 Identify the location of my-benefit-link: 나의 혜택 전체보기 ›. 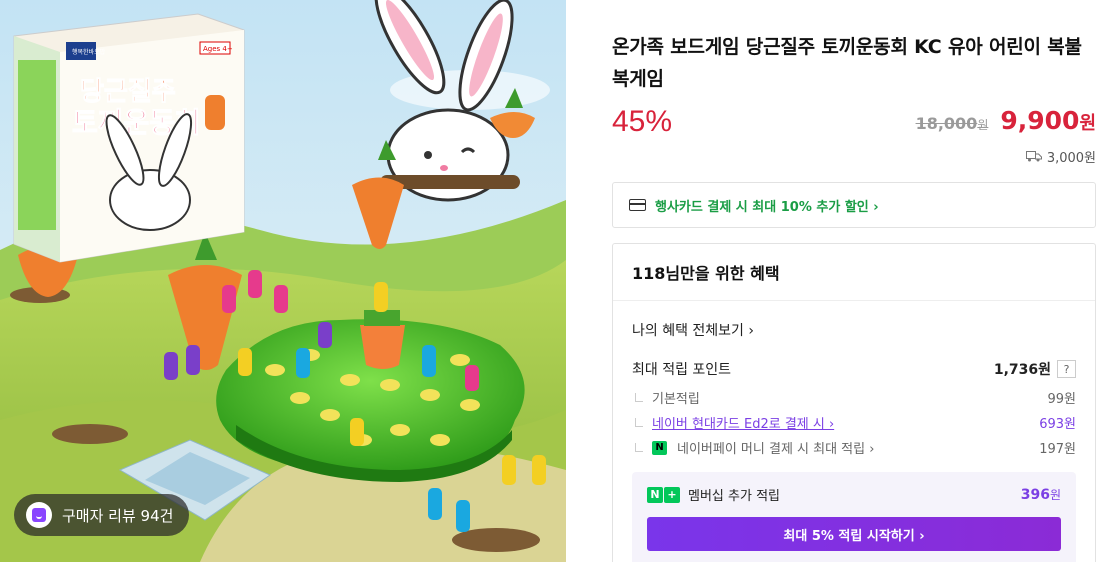
(693, 330).